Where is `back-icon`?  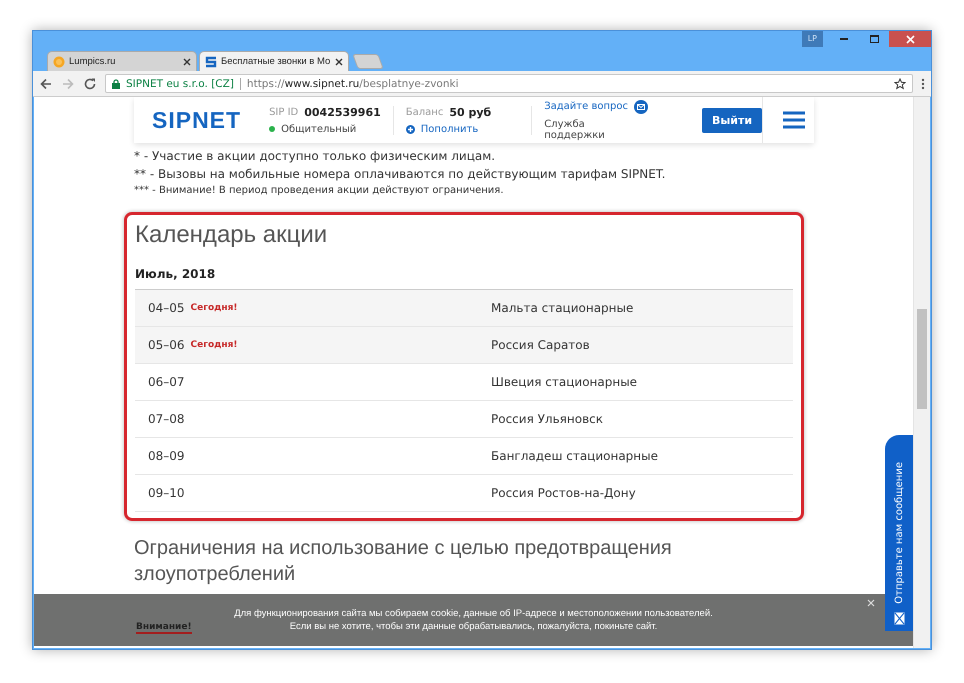 back-icon is located at coordinates (46, 83).